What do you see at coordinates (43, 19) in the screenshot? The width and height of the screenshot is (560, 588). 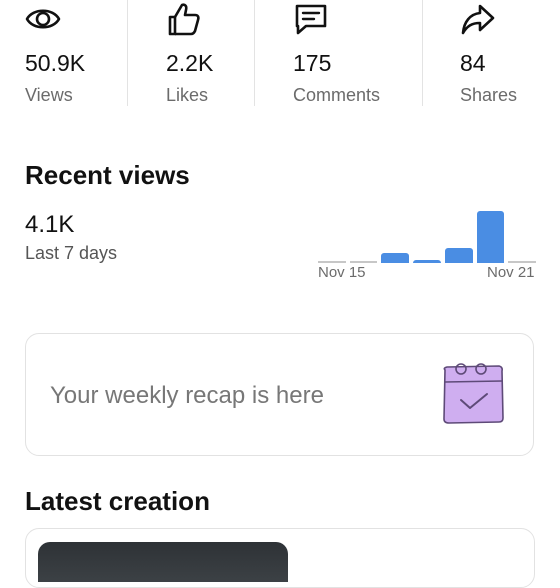 I see `eye-icon` at bounding box center [43, 19].